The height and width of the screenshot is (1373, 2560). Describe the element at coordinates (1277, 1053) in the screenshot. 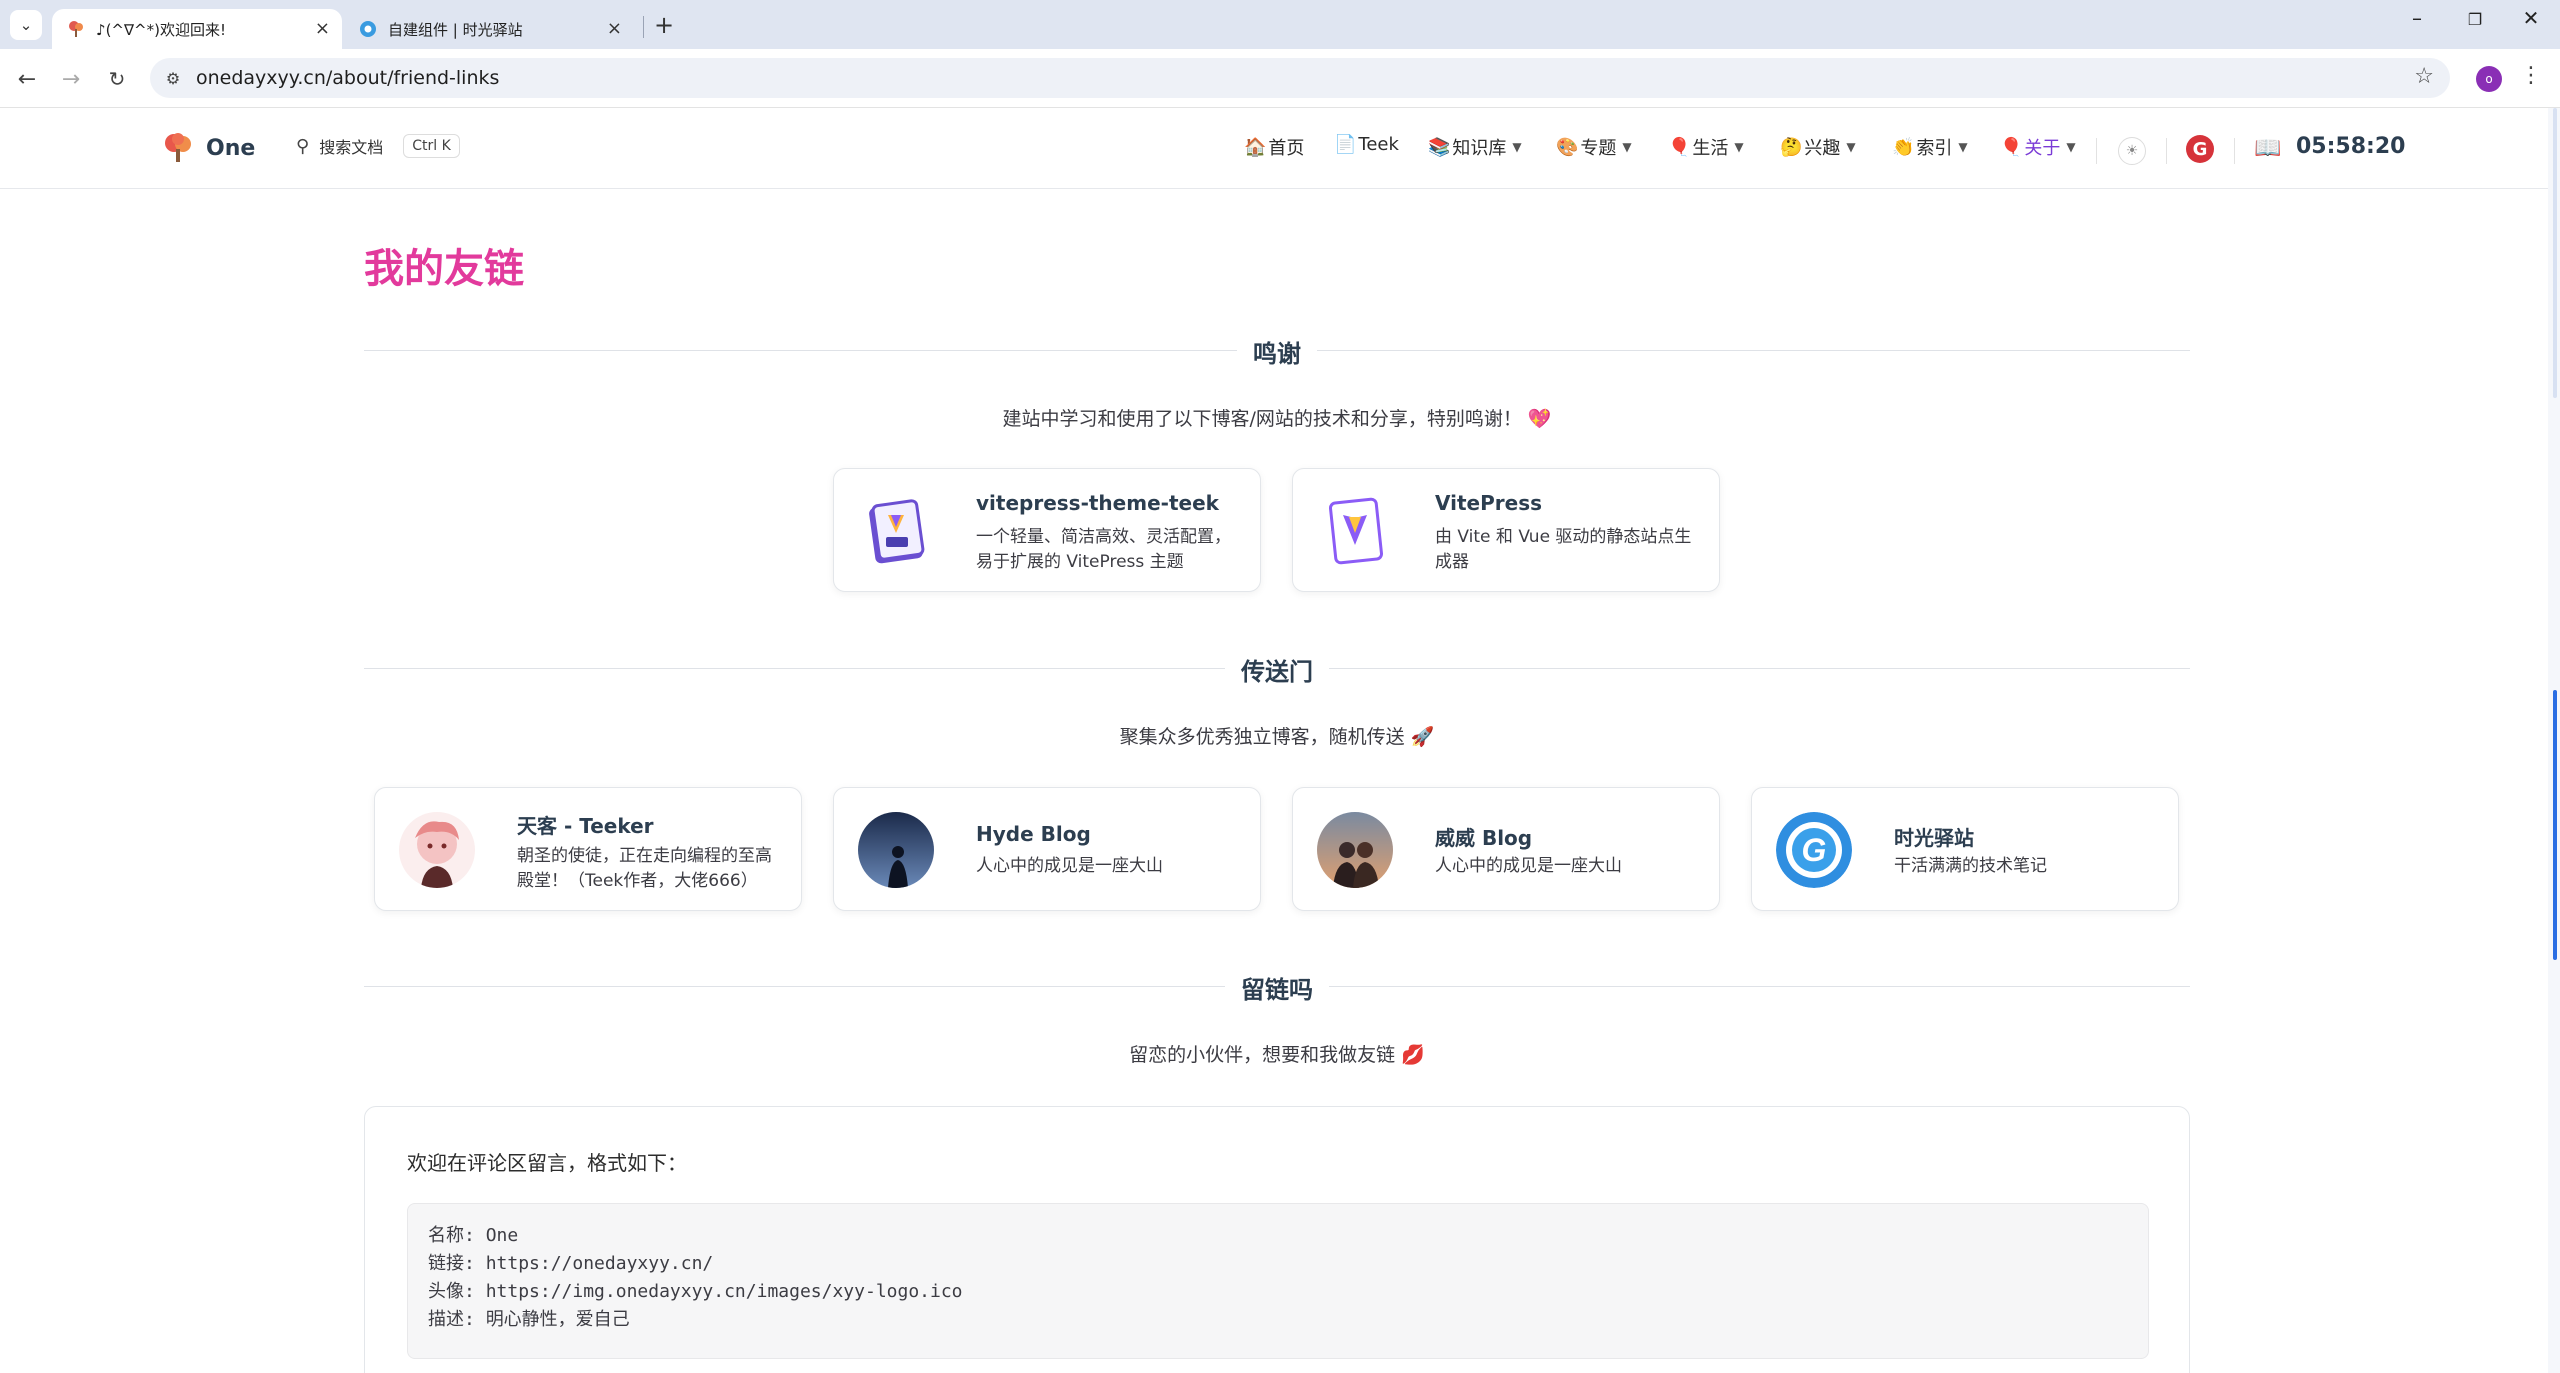

I see `section-desc: 留恋的小伙伴，想要和我做友链 💋` at that location.